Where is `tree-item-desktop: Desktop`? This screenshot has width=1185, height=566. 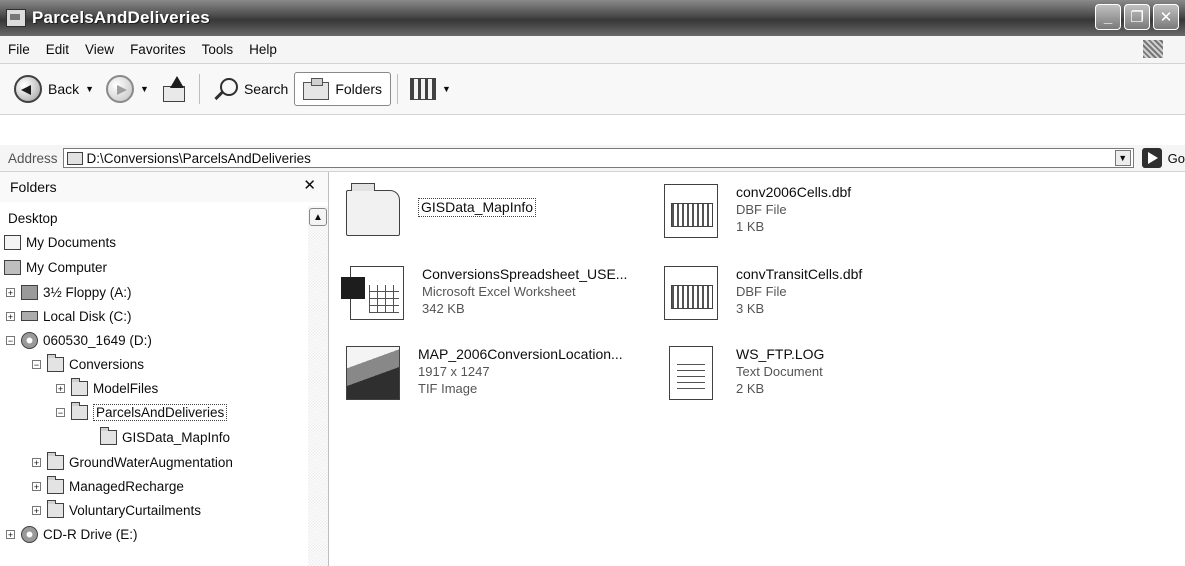 tree-item-desktop: Desktop is located at coordinates (33, 218).